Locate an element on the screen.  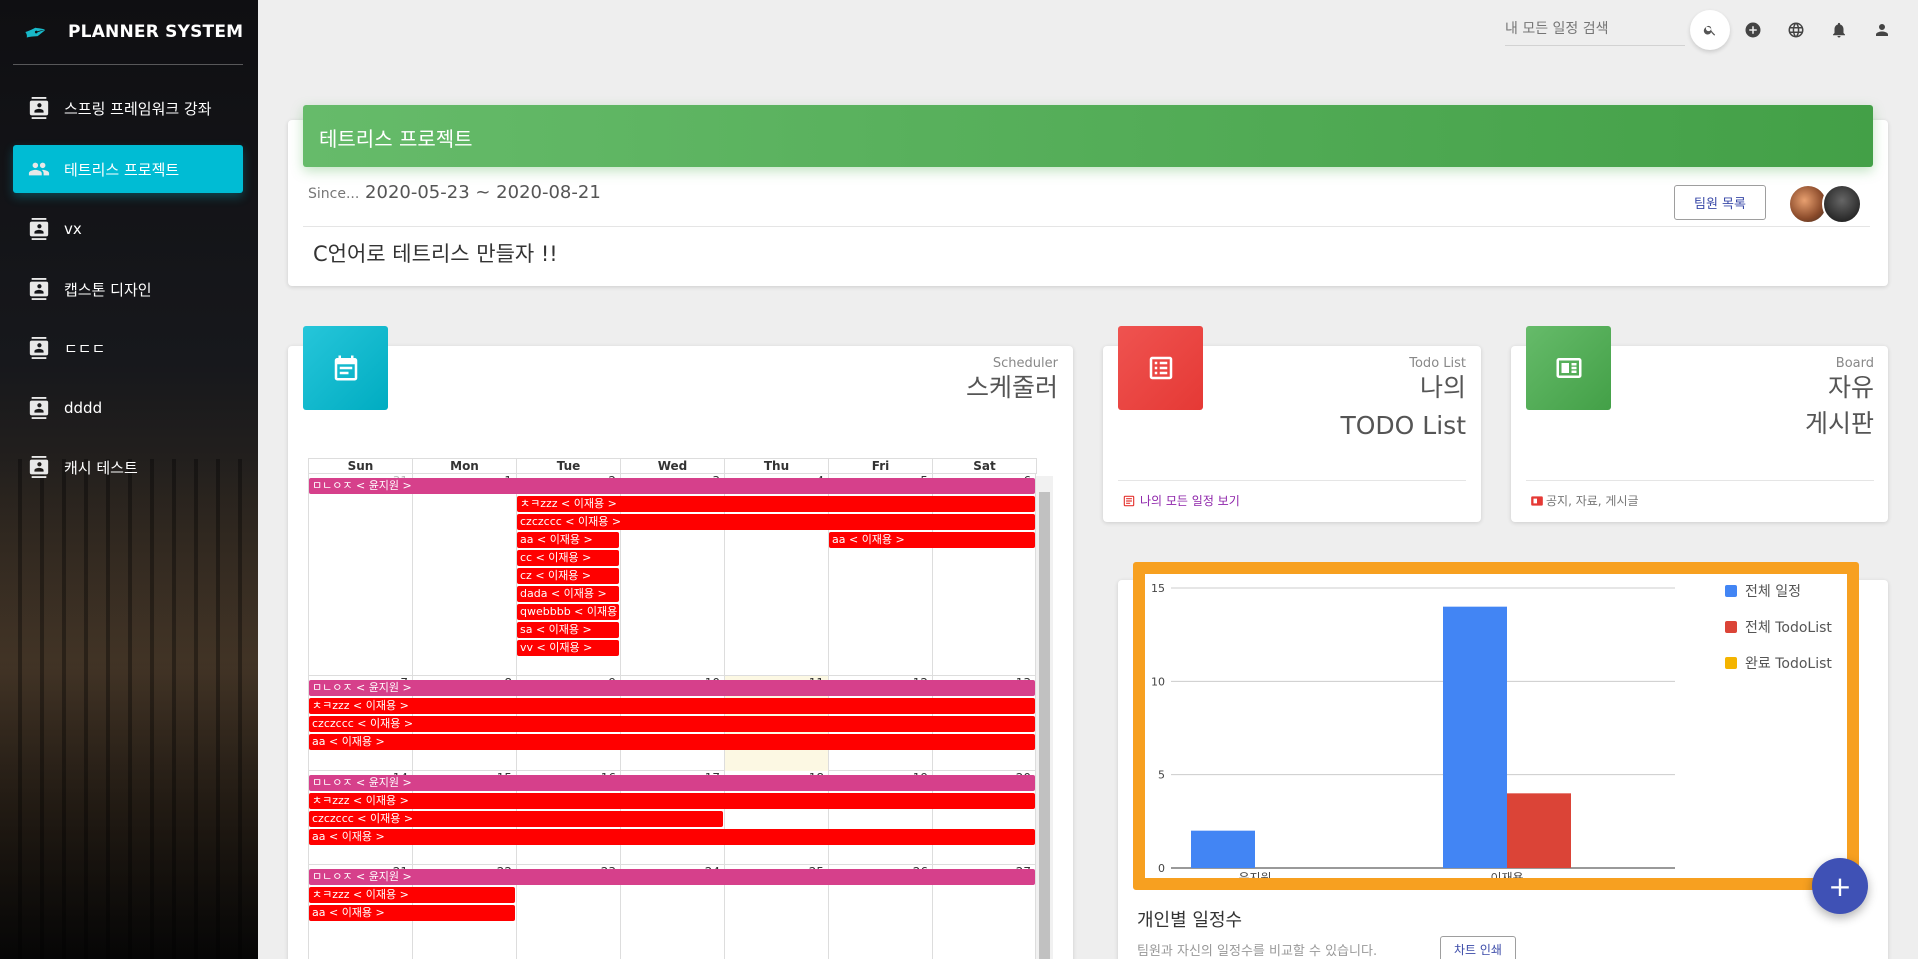
sidebar-item-label: 테트리스 프로젝트 is located at coordinates (122, 169).